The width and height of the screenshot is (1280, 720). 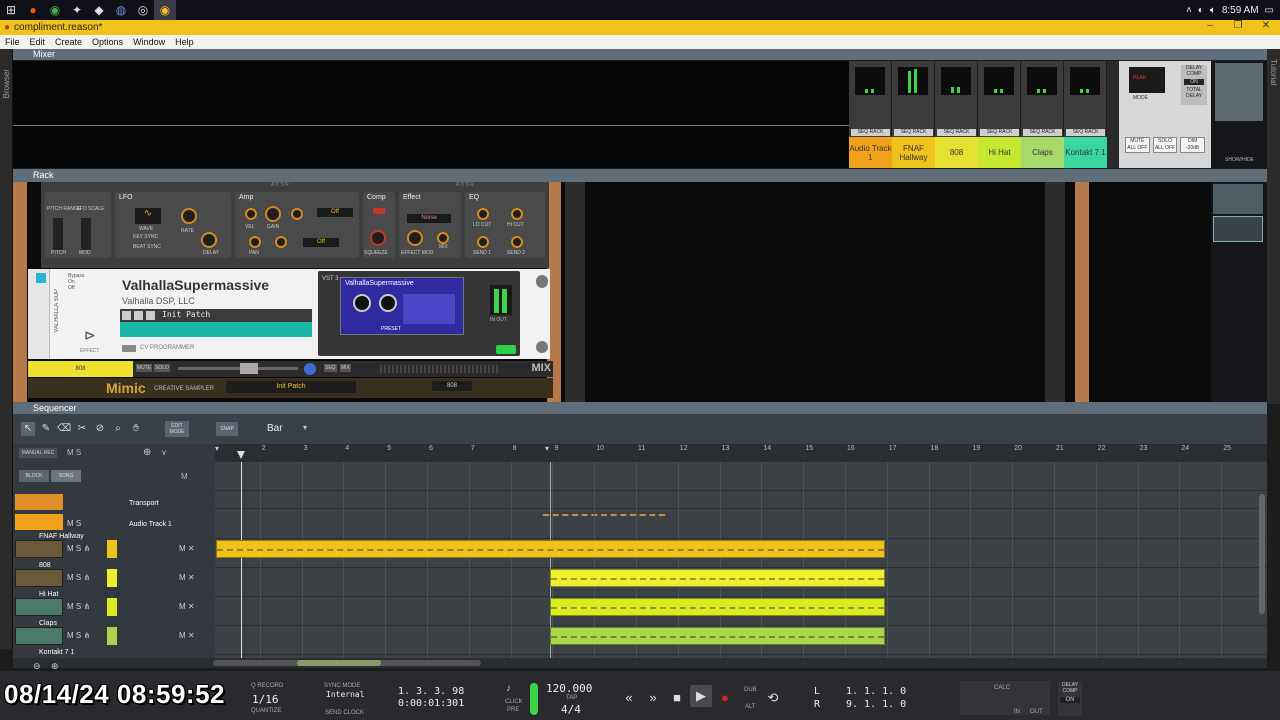 What do you see at coordinates (517, 214) in the screenshot?
I see `hi-cut-knob` at bounding box center [517, 214].